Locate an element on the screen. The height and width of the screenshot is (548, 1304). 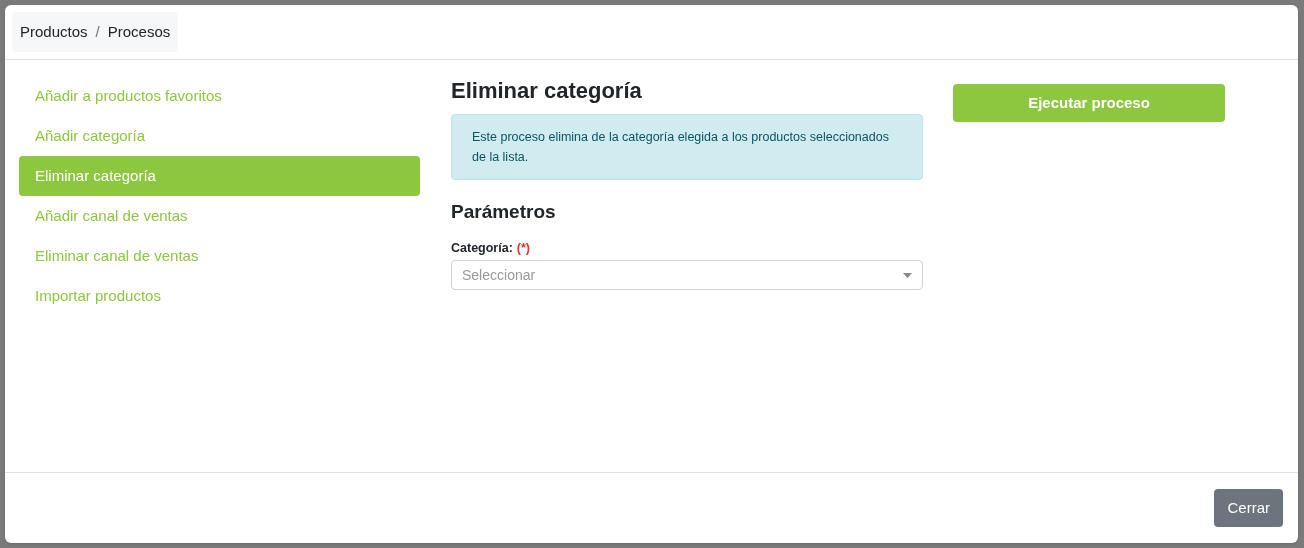
category-select: Seleccionar is located at coordinates (687, 275).